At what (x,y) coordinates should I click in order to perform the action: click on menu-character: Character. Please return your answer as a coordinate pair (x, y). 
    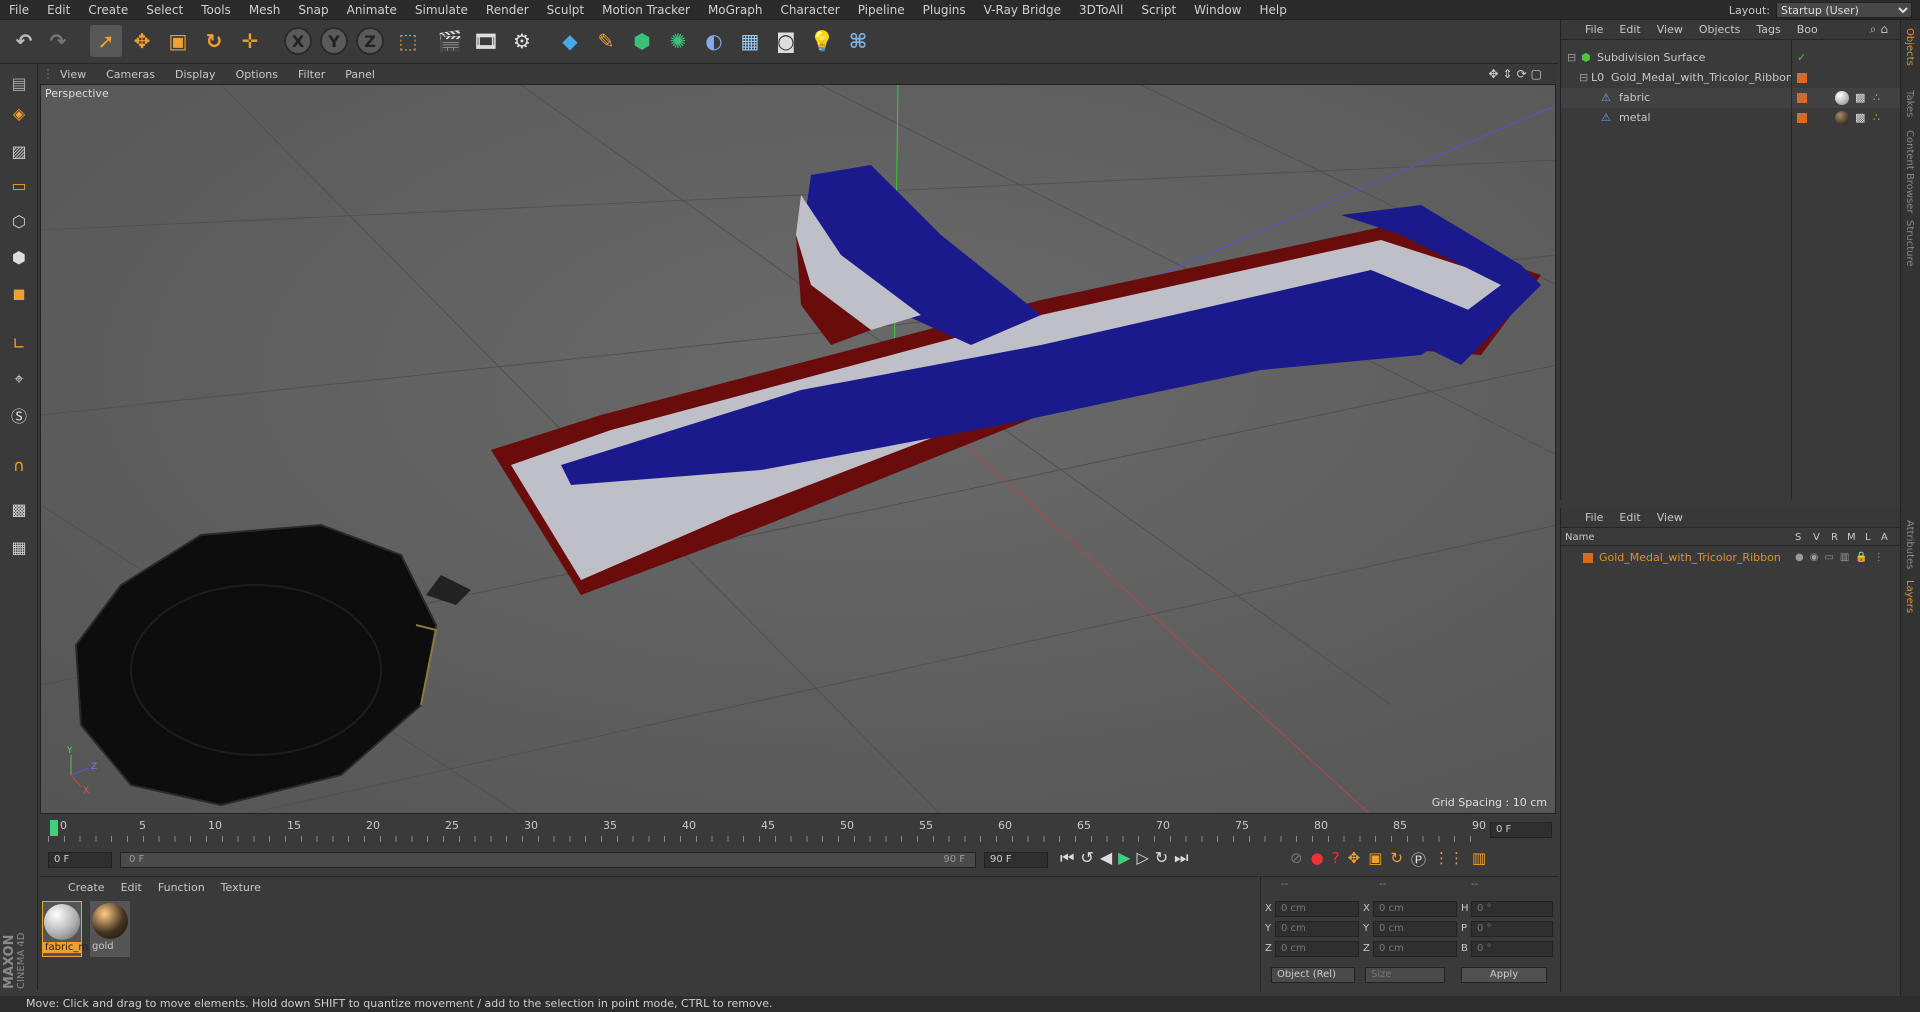
    Looking at the image, I should click on (809, 10).